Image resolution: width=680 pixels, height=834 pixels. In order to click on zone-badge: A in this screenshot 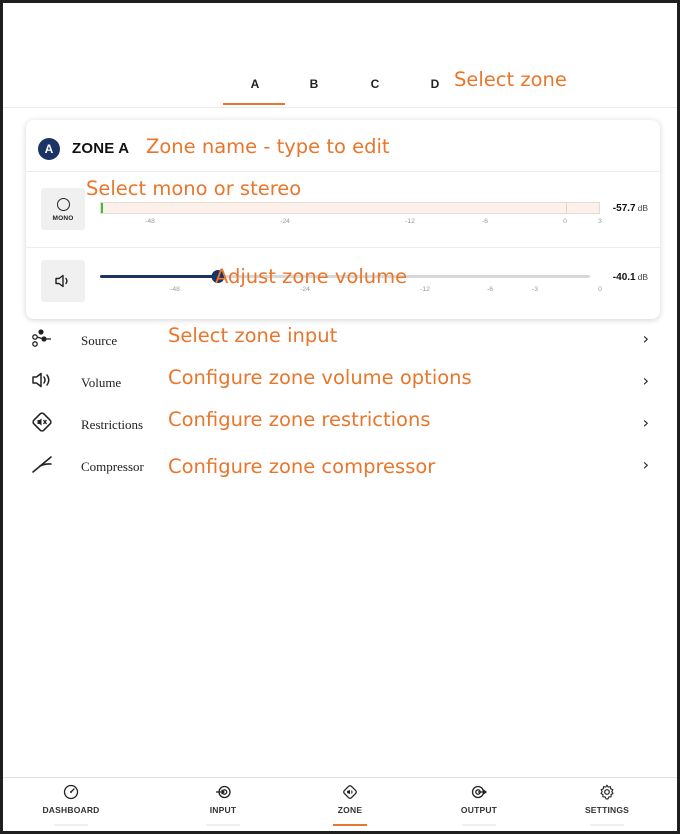, I will do `click(49, 149)`.